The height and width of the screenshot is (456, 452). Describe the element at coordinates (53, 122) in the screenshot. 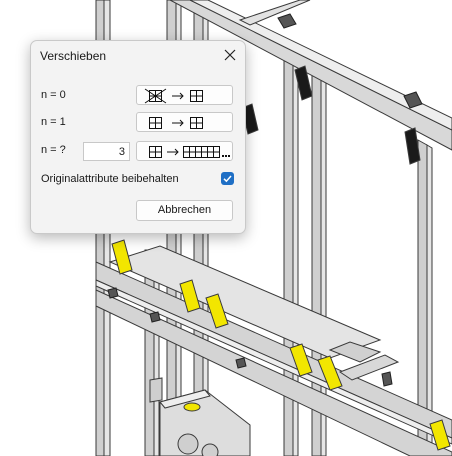

I see `row-label-n1: n = 1` at that location.